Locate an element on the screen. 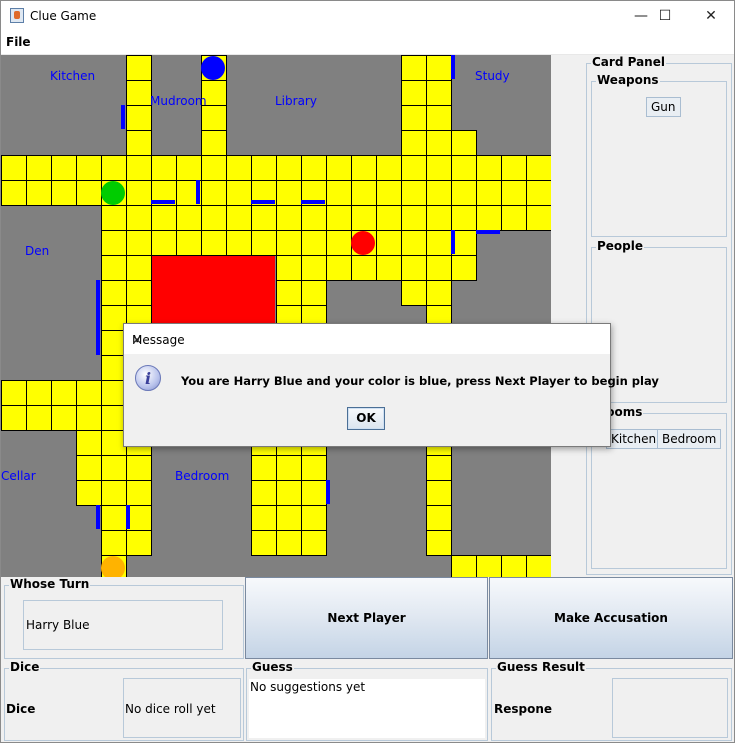 This screenshot has width=735, height=743. dialog-close-button: ✕ is located at coordinates (367, 340).